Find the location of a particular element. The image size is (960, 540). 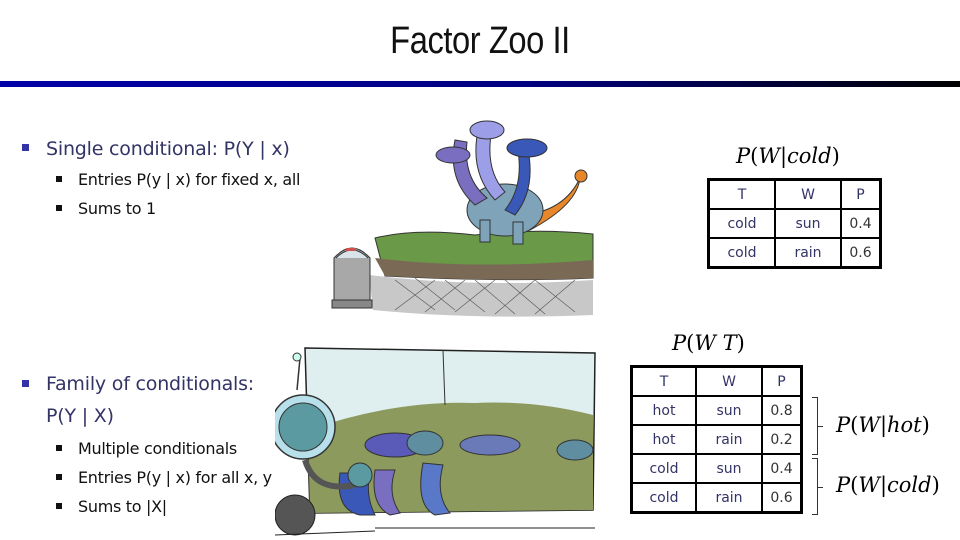

bullet-text: Sums to 1 is located at coordinates (117, 208).